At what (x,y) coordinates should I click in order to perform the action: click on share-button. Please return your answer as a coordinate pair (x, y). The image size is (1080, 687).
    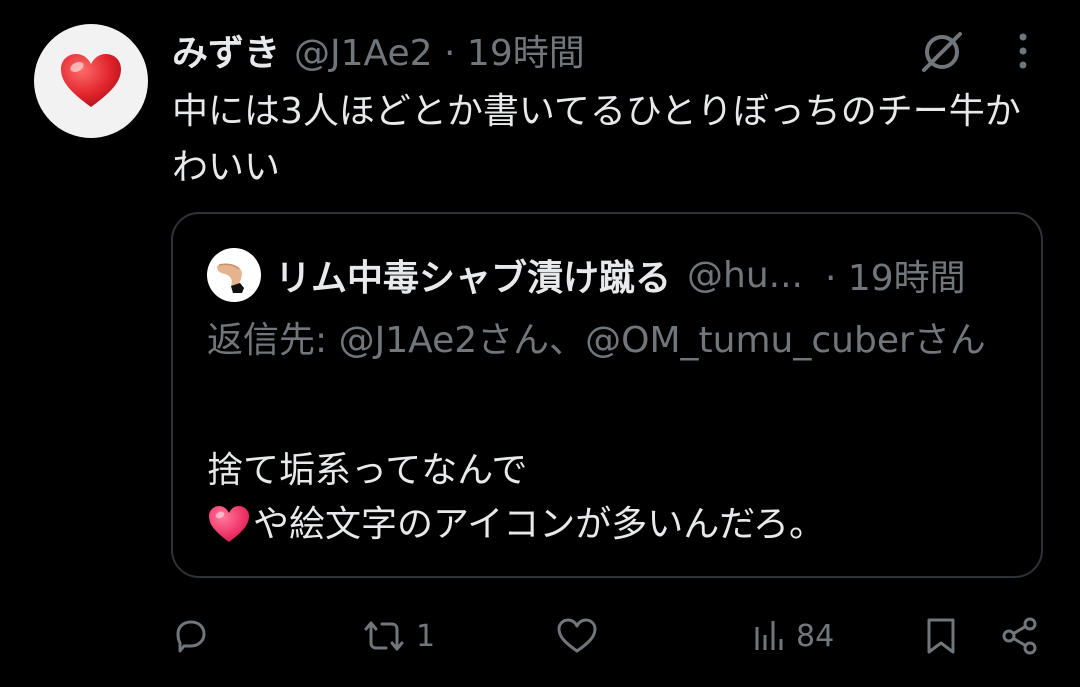
    Looking at the image, I should click on (1020, 636).